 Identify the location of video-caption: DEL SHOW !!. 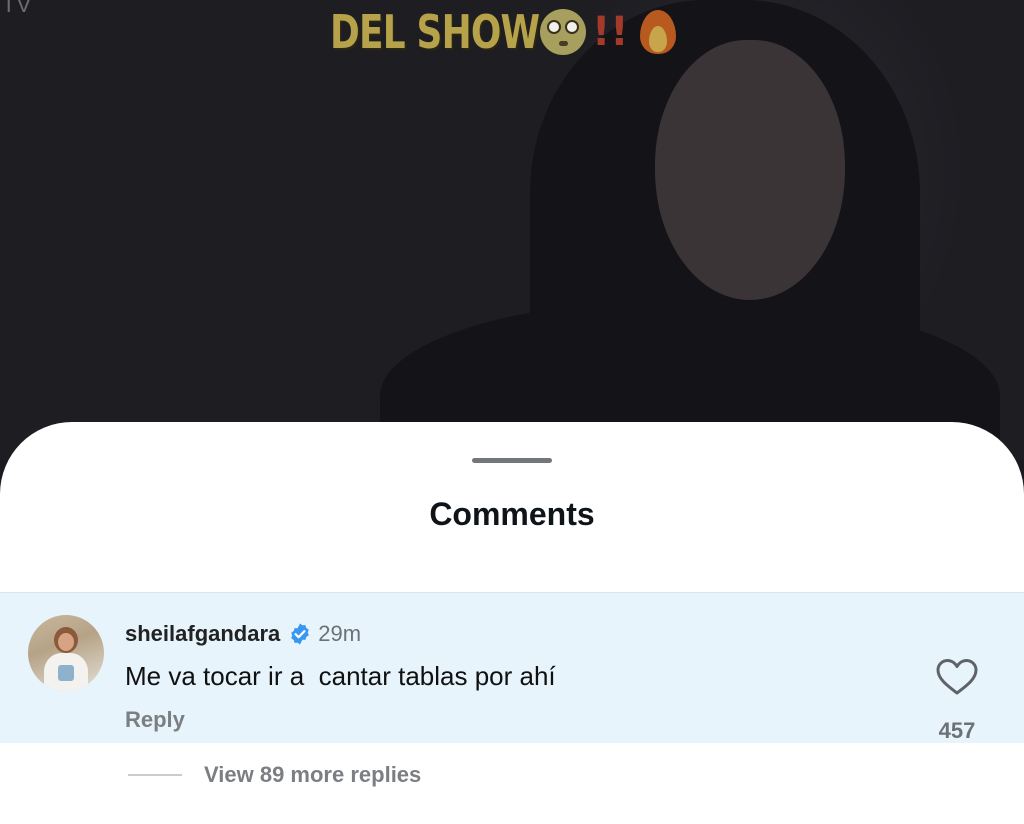
(504, 32).